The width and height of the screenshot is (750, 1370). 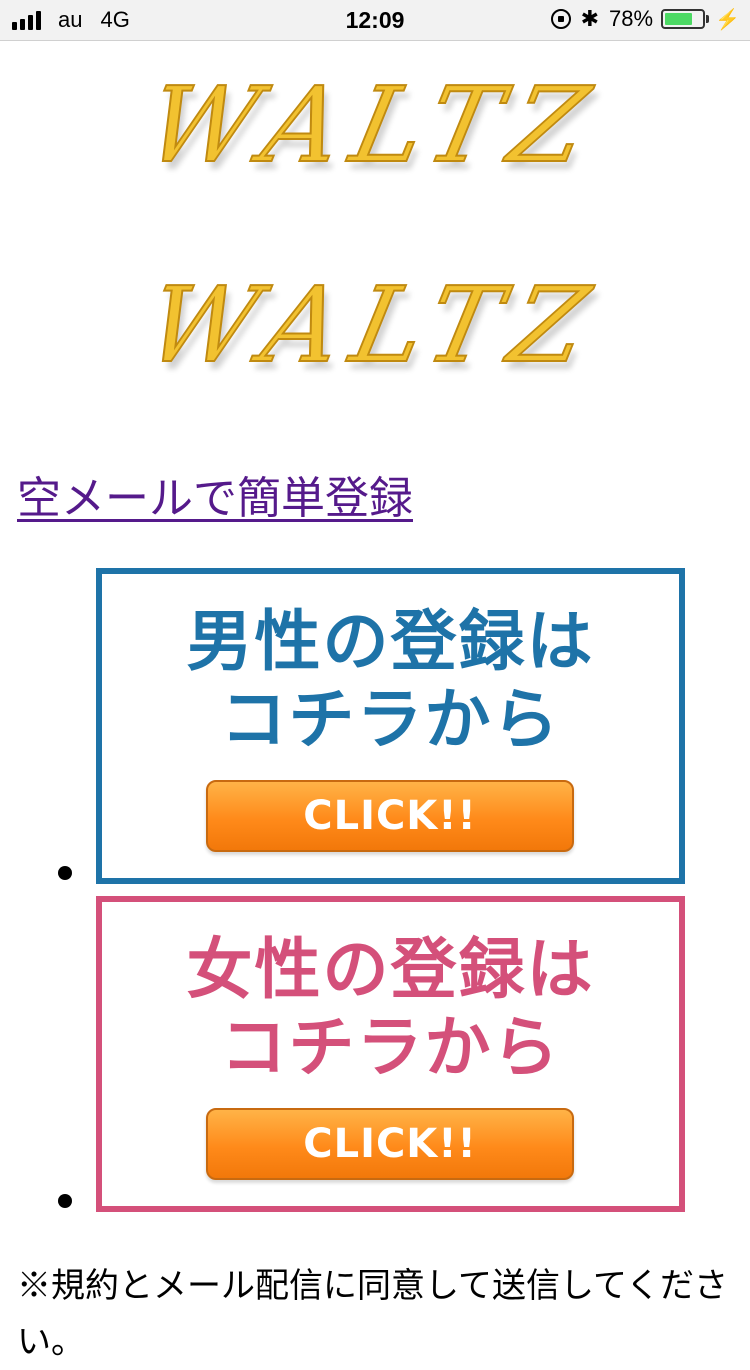 I want to click on status-right: ✱ 78% ⚡, so click(x=645, y=19).